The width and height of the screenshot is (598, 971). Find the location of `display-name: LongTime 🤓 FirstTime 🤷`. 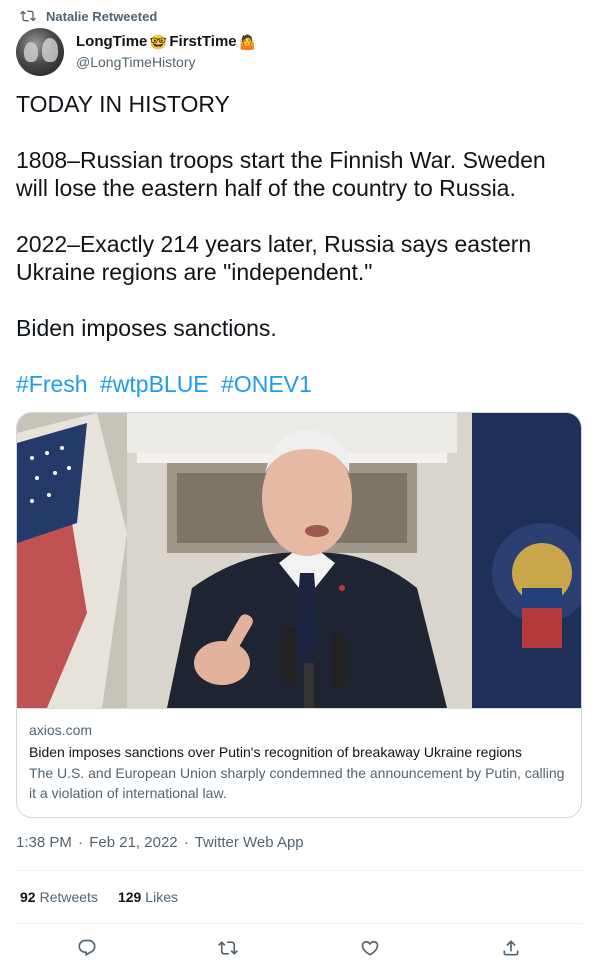

display-name: LongTime 🤓 FirstTime 🤷 is located at coordinates (166, 42).